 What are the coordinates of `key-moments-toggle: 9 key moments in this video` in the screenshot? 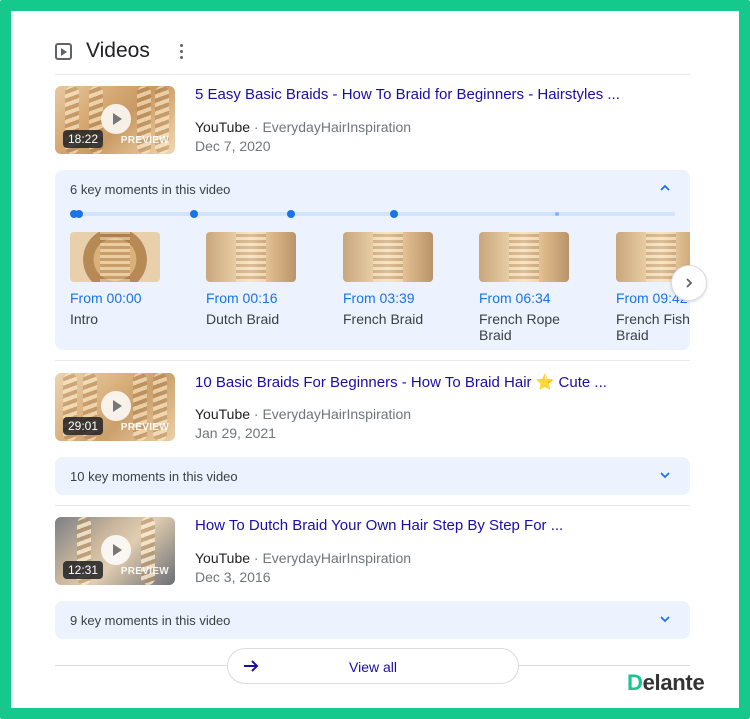 It's located at (150, 620).